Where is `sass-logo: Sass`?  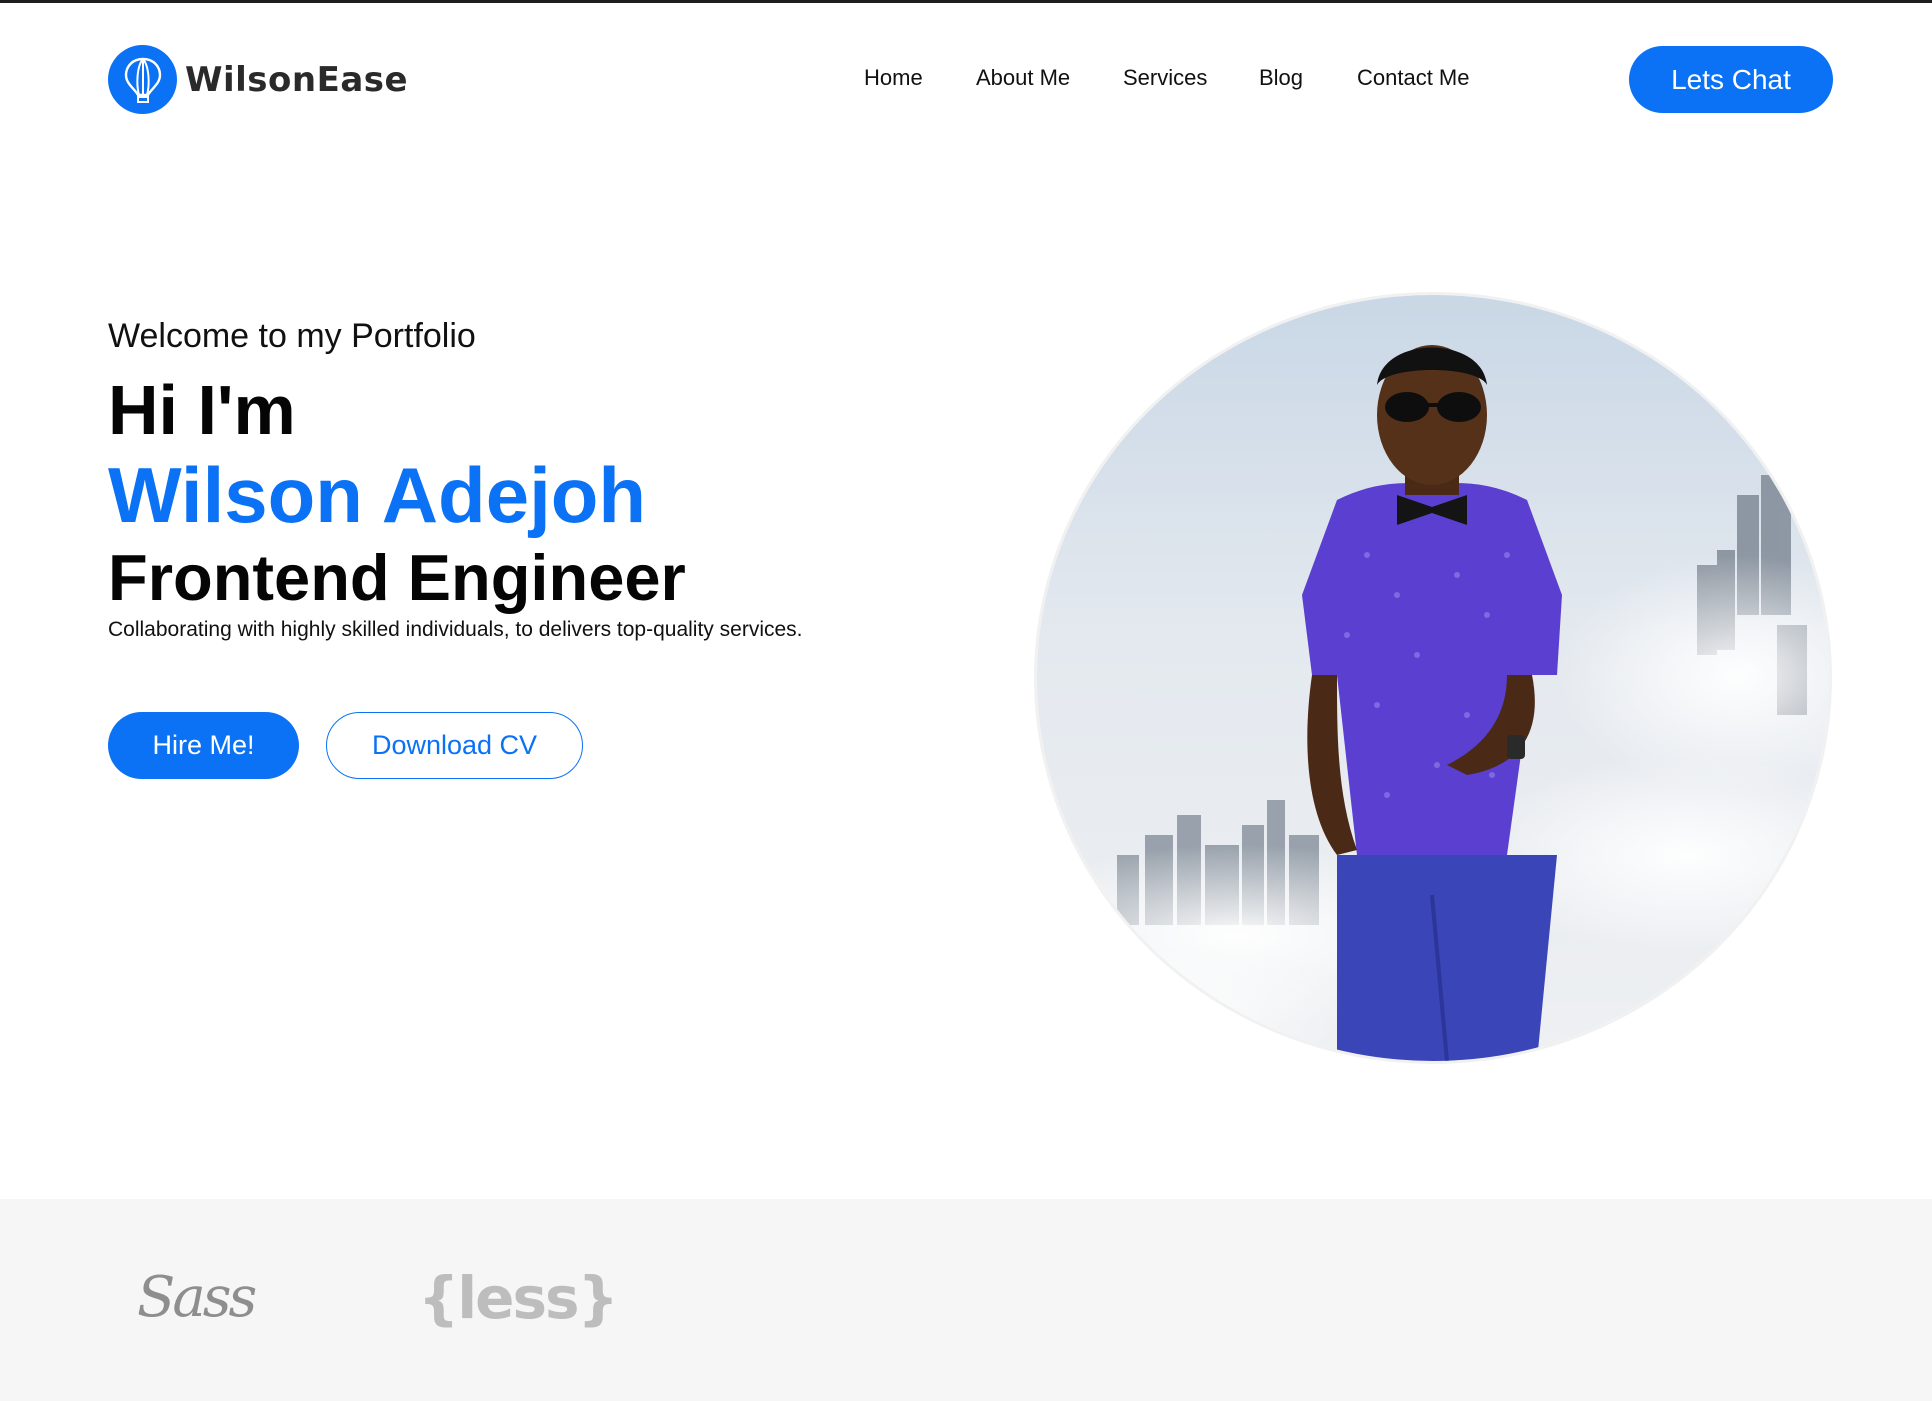
sass-logo: Sass is located at coordinates (197, 1297).